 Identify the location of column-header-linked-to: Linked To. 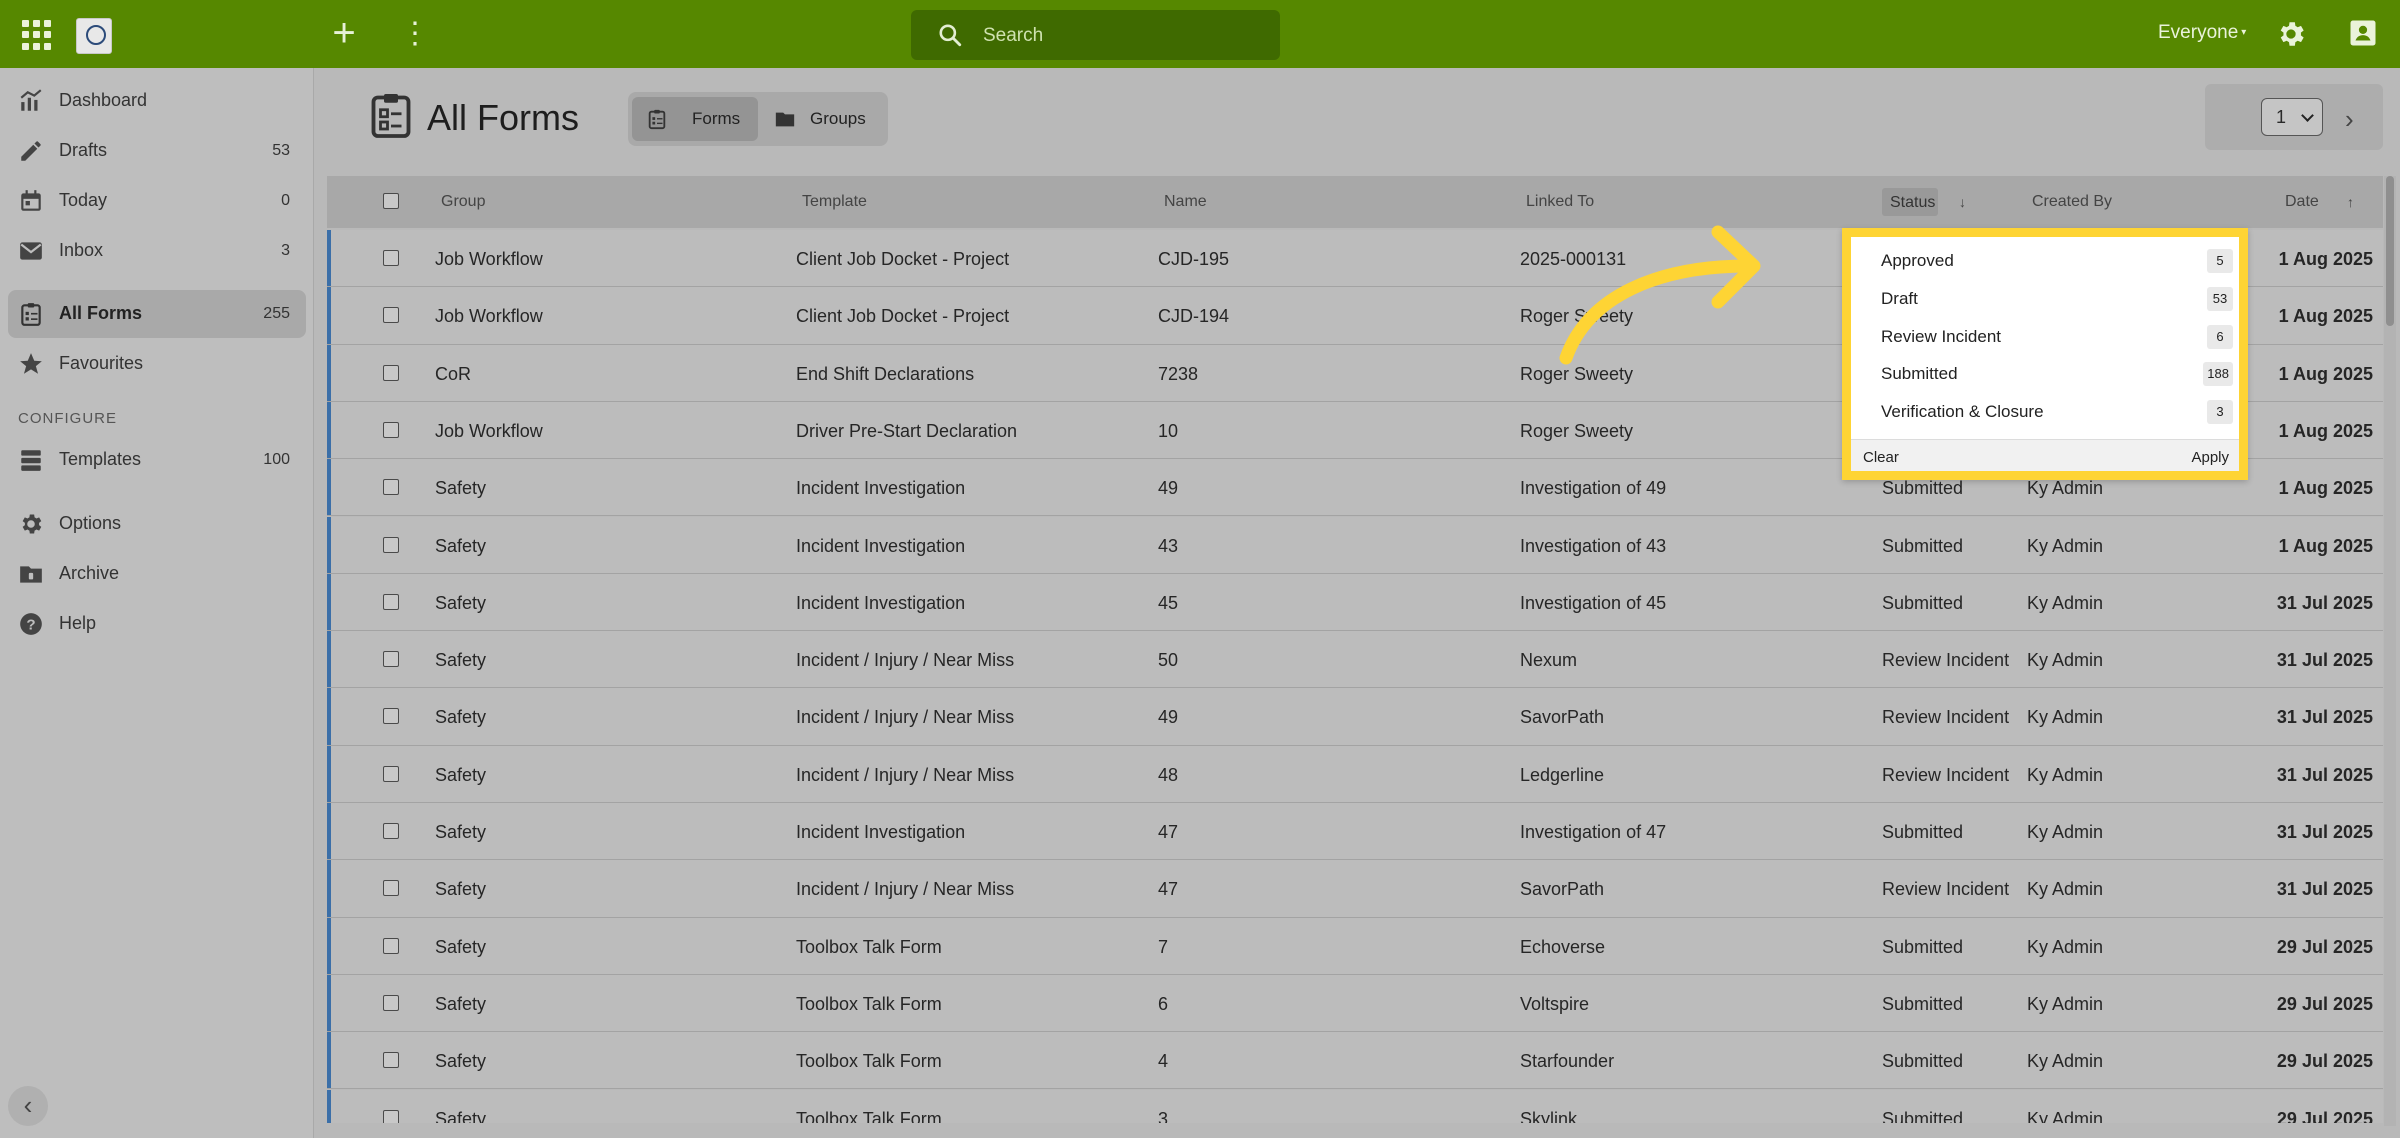
(1560, 202).